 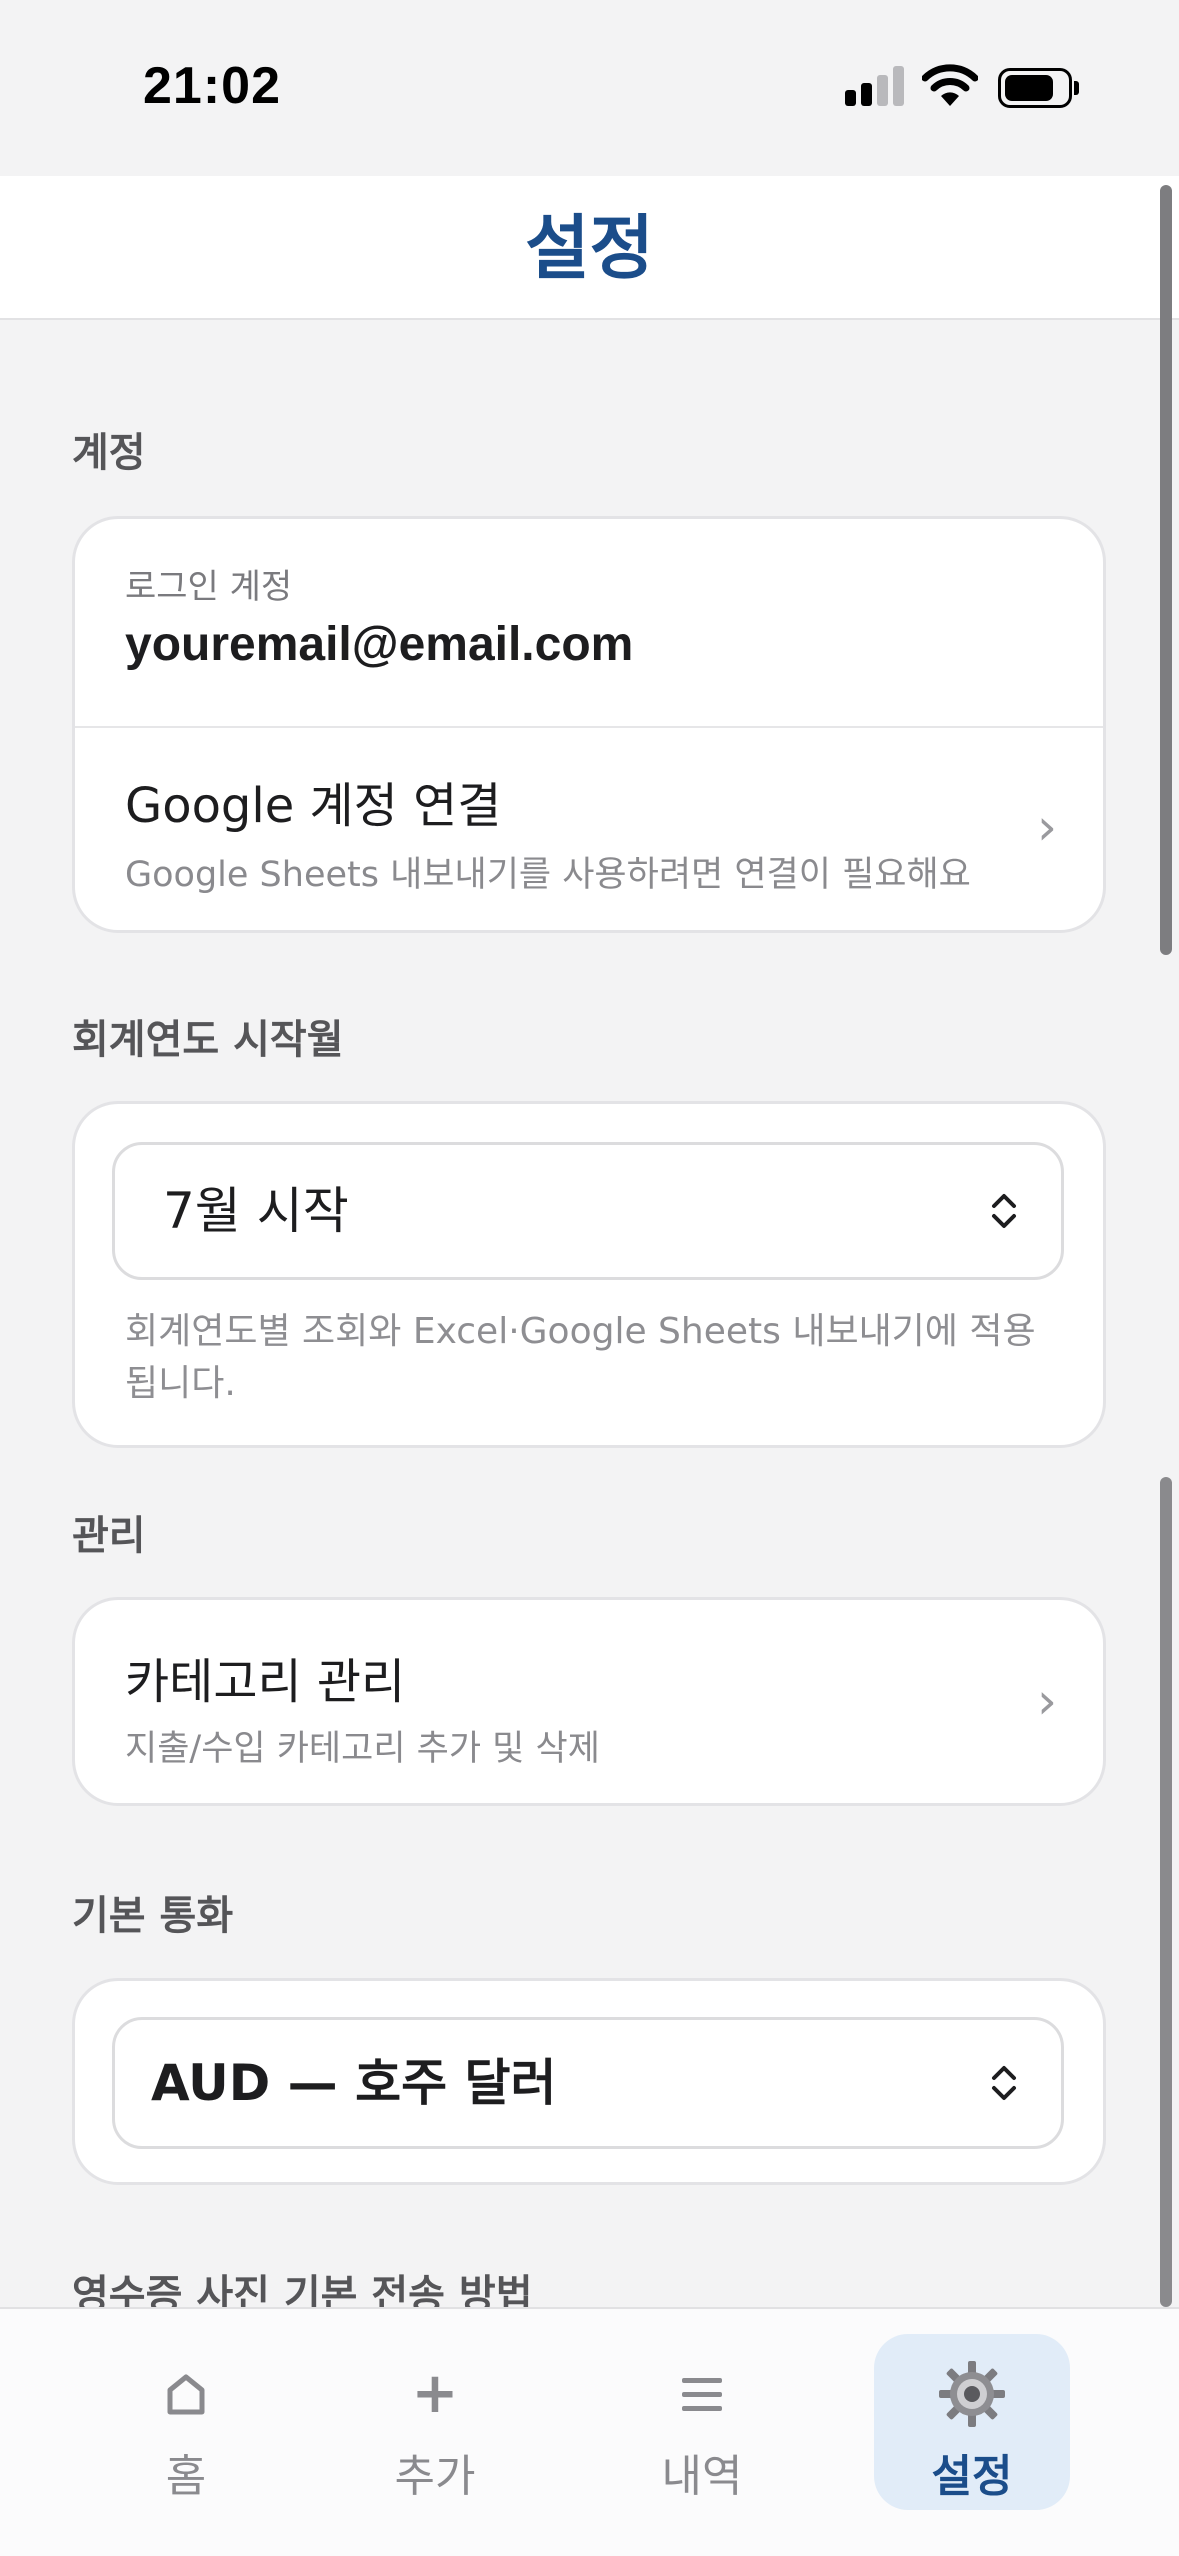 What do you see at coordinates (972, 2394) in the screenshot?
I see `gear-icon` at bounding box center [972, 2394].